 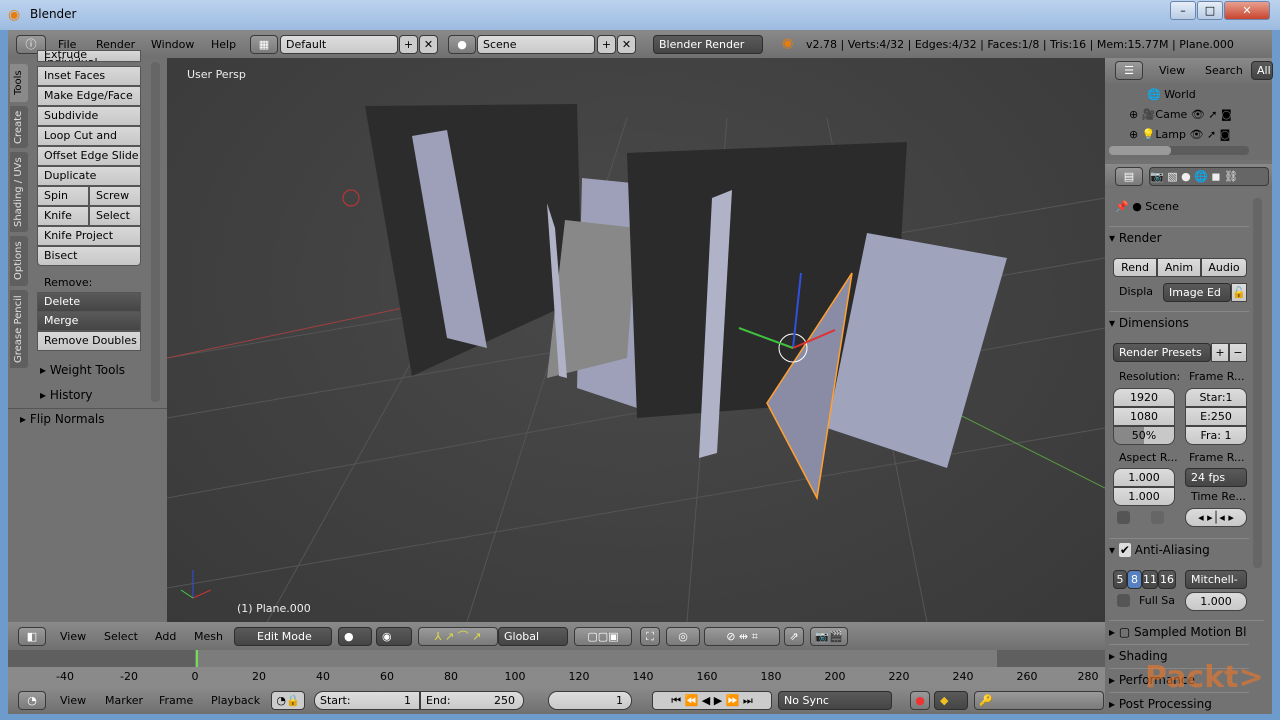 What do you see at coordinates (835, 700) in the screenshot?
I see `sync-select: No Sync` at bounding box center [835, 700].